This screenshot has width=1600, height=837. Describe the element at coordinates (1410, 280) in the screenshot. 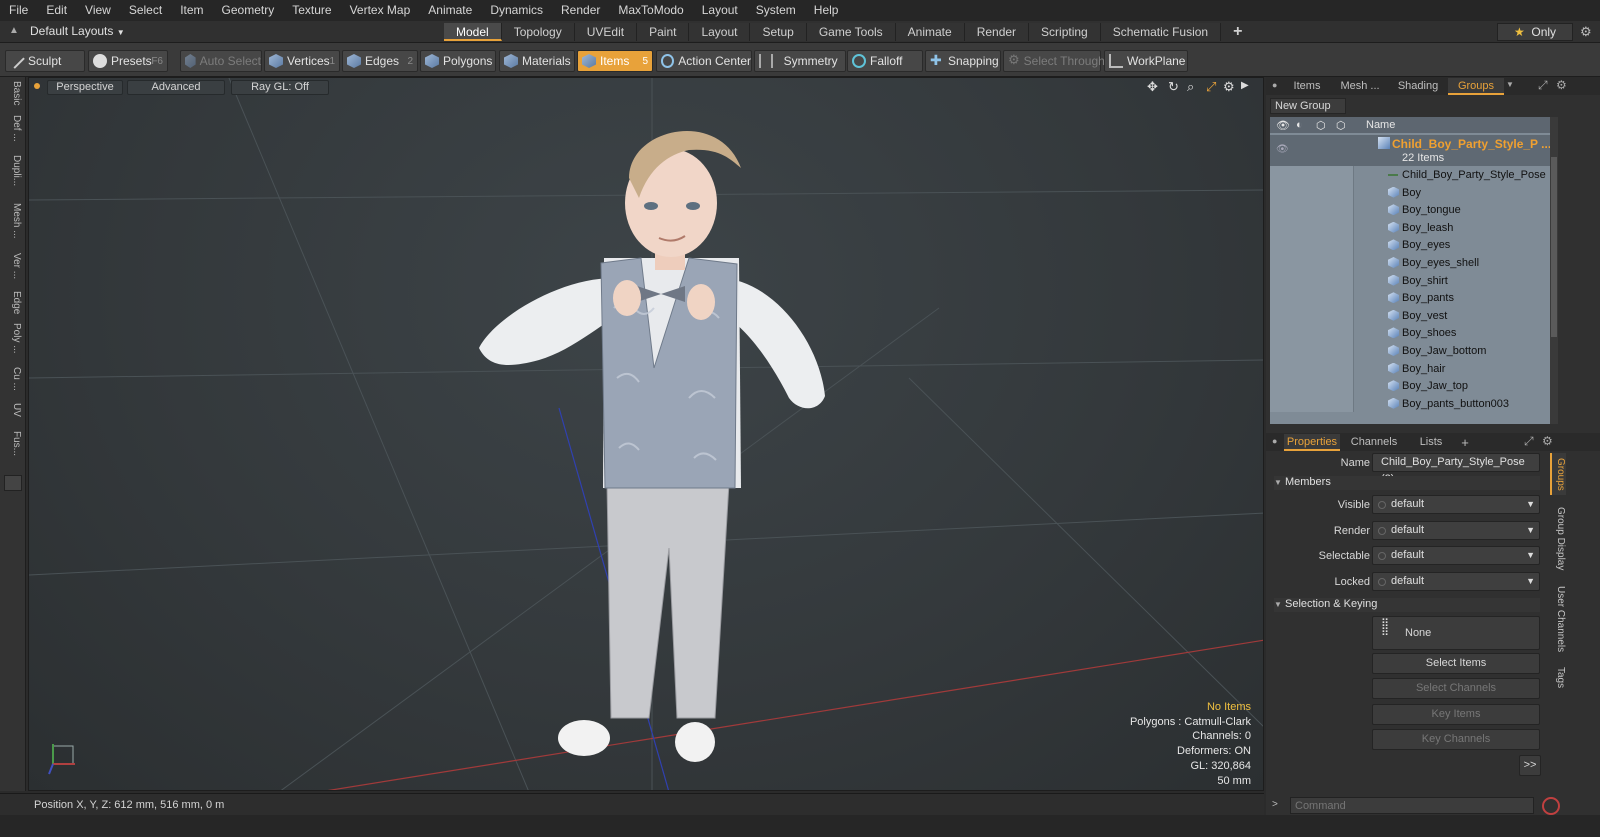

I see `tree-row: Boy_shirt` at that location.